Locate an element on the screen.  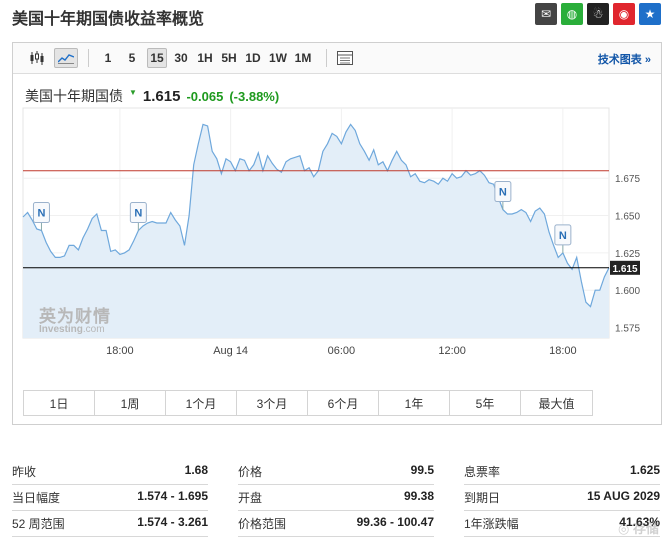
y-tick-label: 1.575 is located at coordinates (627, 329).